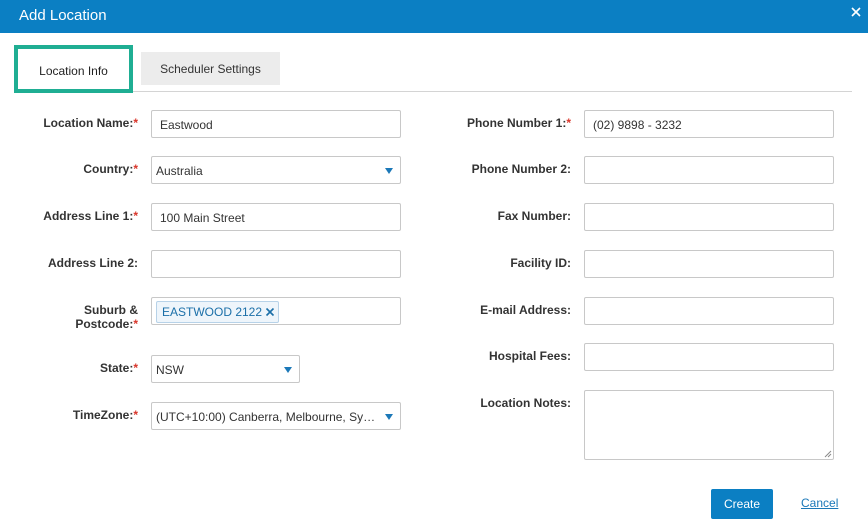 This screenshot has width=868, height=529. I want to click on phone2-label: Phone Number 2:, so click(496, 169).